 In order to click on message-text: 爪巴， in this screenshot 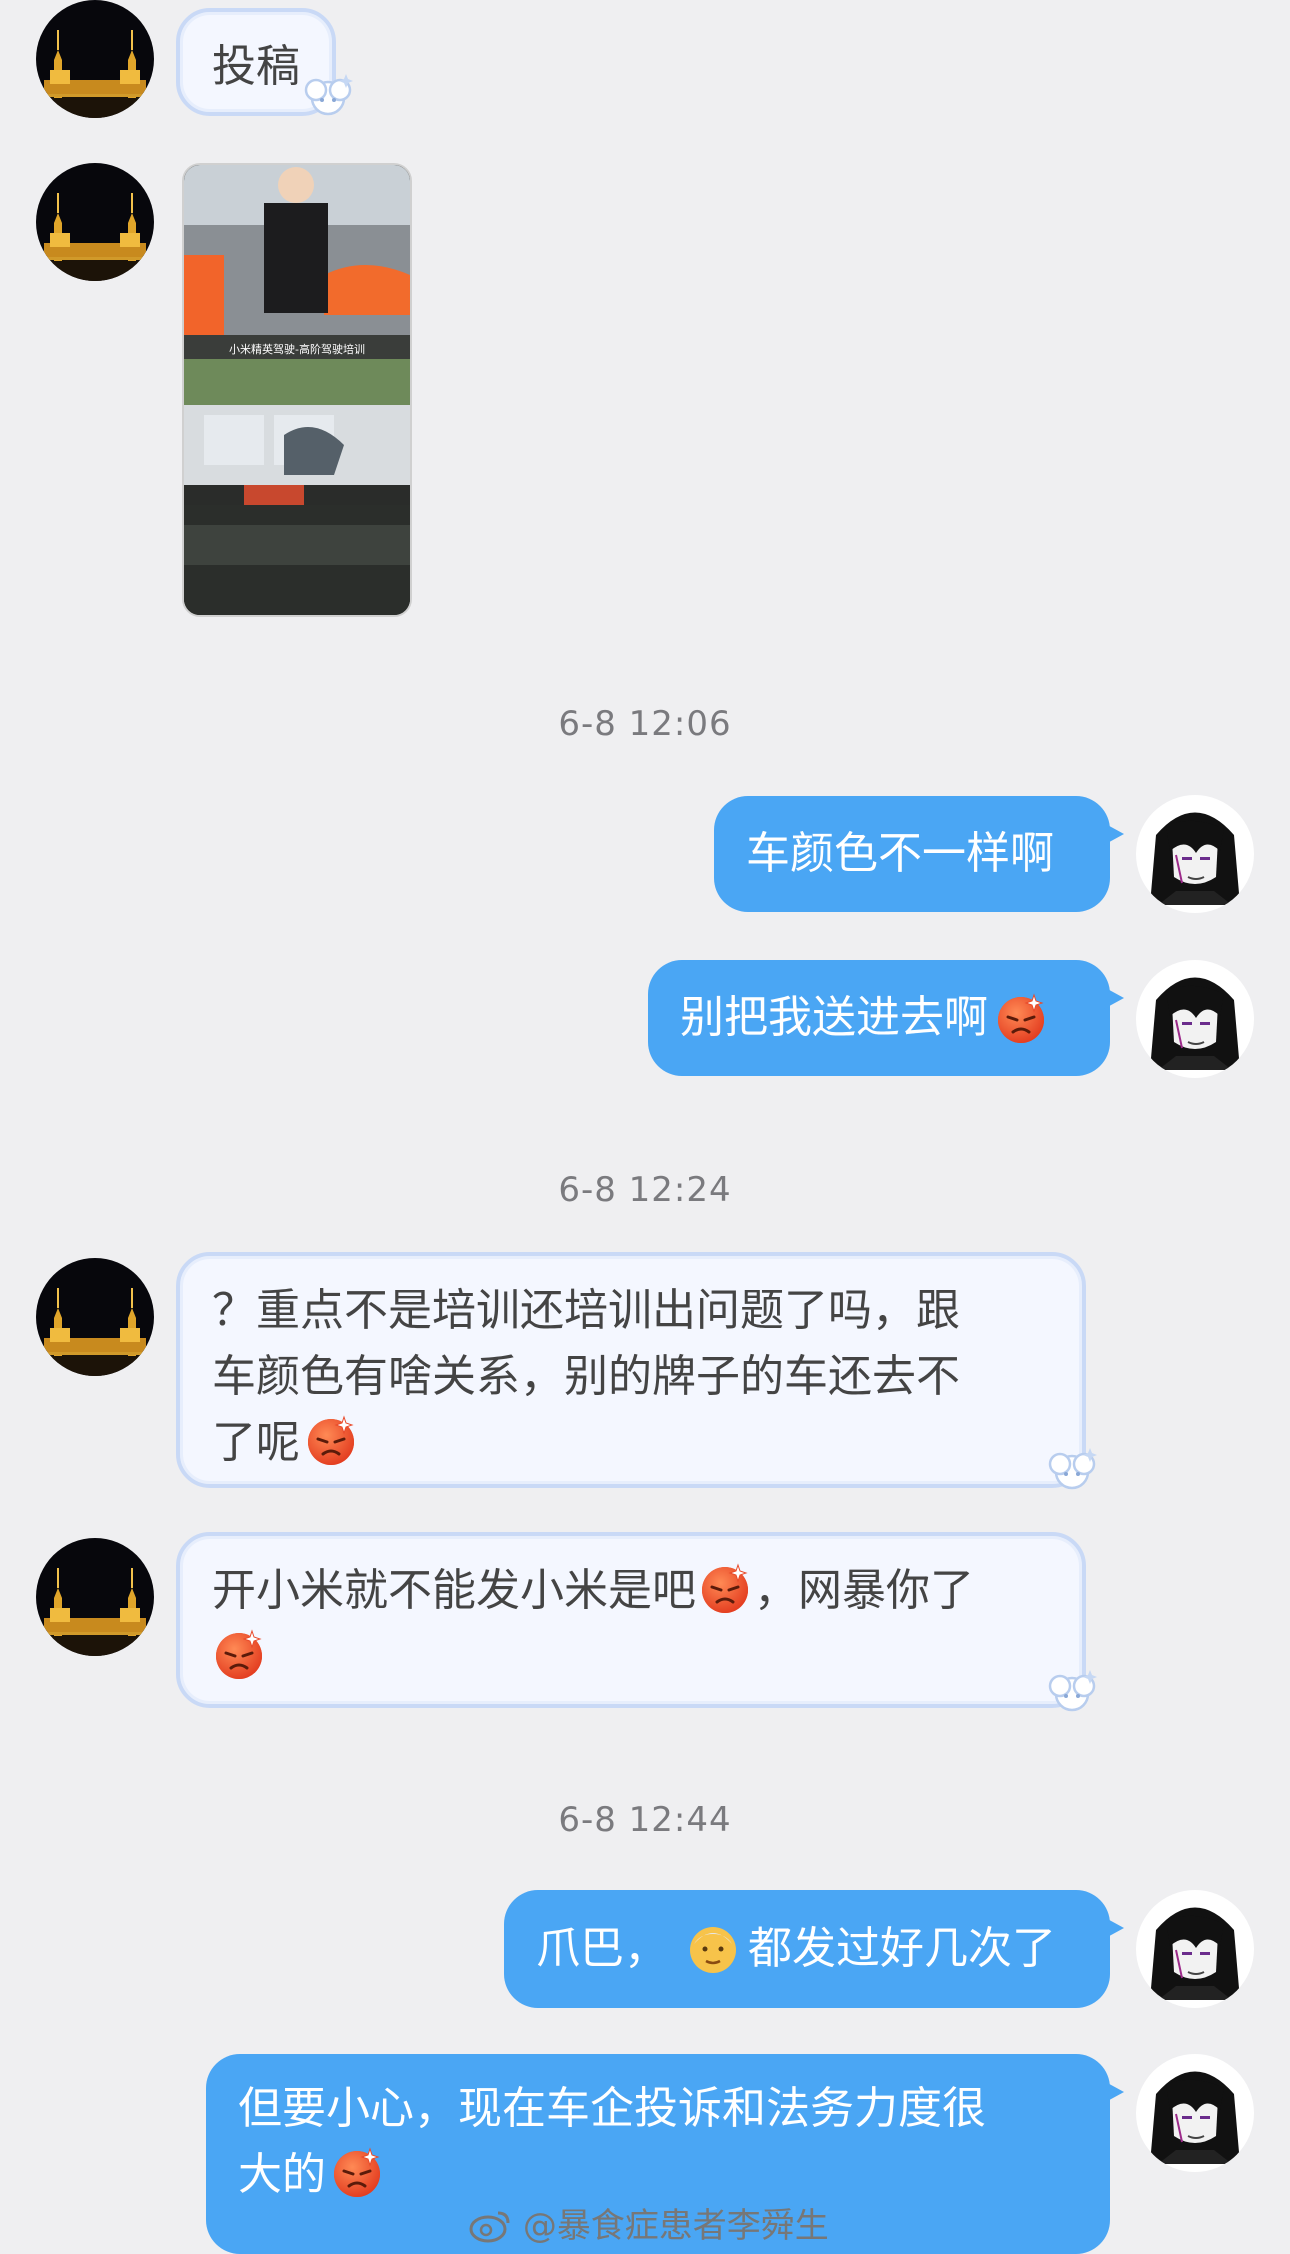, I will do `click(602, 1948)`.